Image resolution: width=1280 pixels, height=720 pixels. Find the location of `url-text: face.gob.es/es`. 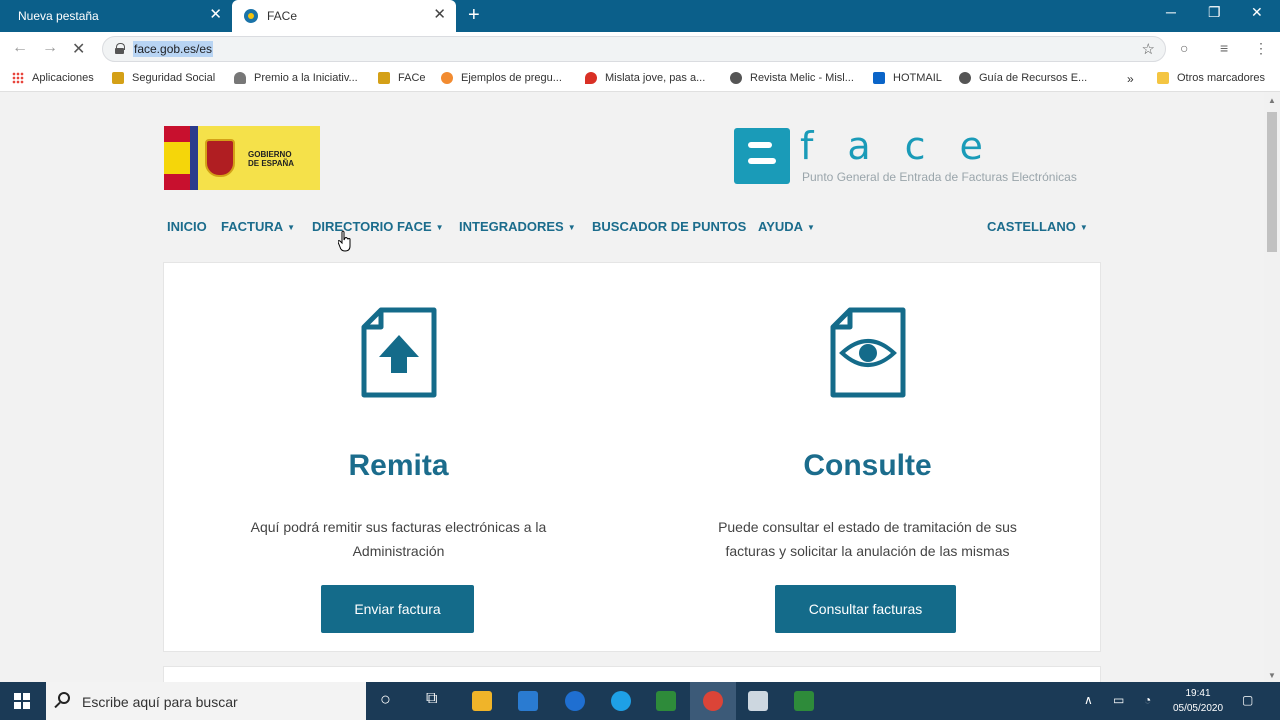

url-text: face.gob.es/es is located at coordinates (173, 49).